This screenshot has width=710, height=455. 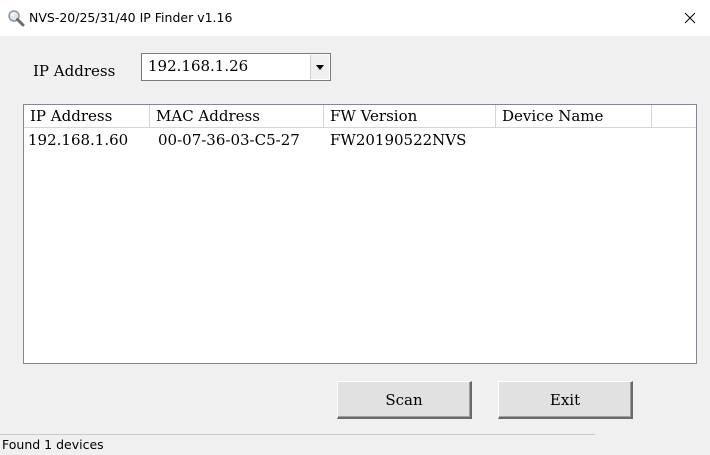 What do you see at coordinates (87, 116) in the screenshot?
I see `column-header-ip: IP Address` at bounding box center [87, 116].